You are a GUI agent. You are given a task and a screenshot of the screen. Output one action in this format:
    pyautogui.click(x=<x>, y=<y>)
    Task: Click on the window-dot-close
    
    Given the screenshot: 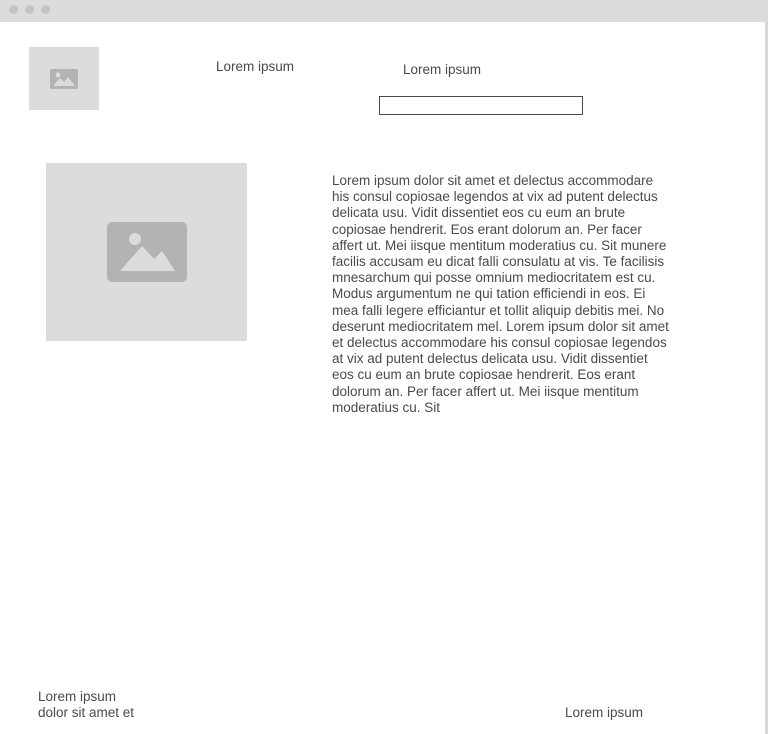 What is the action you would take?
    pyautogui.click(x=13, y=9)
    